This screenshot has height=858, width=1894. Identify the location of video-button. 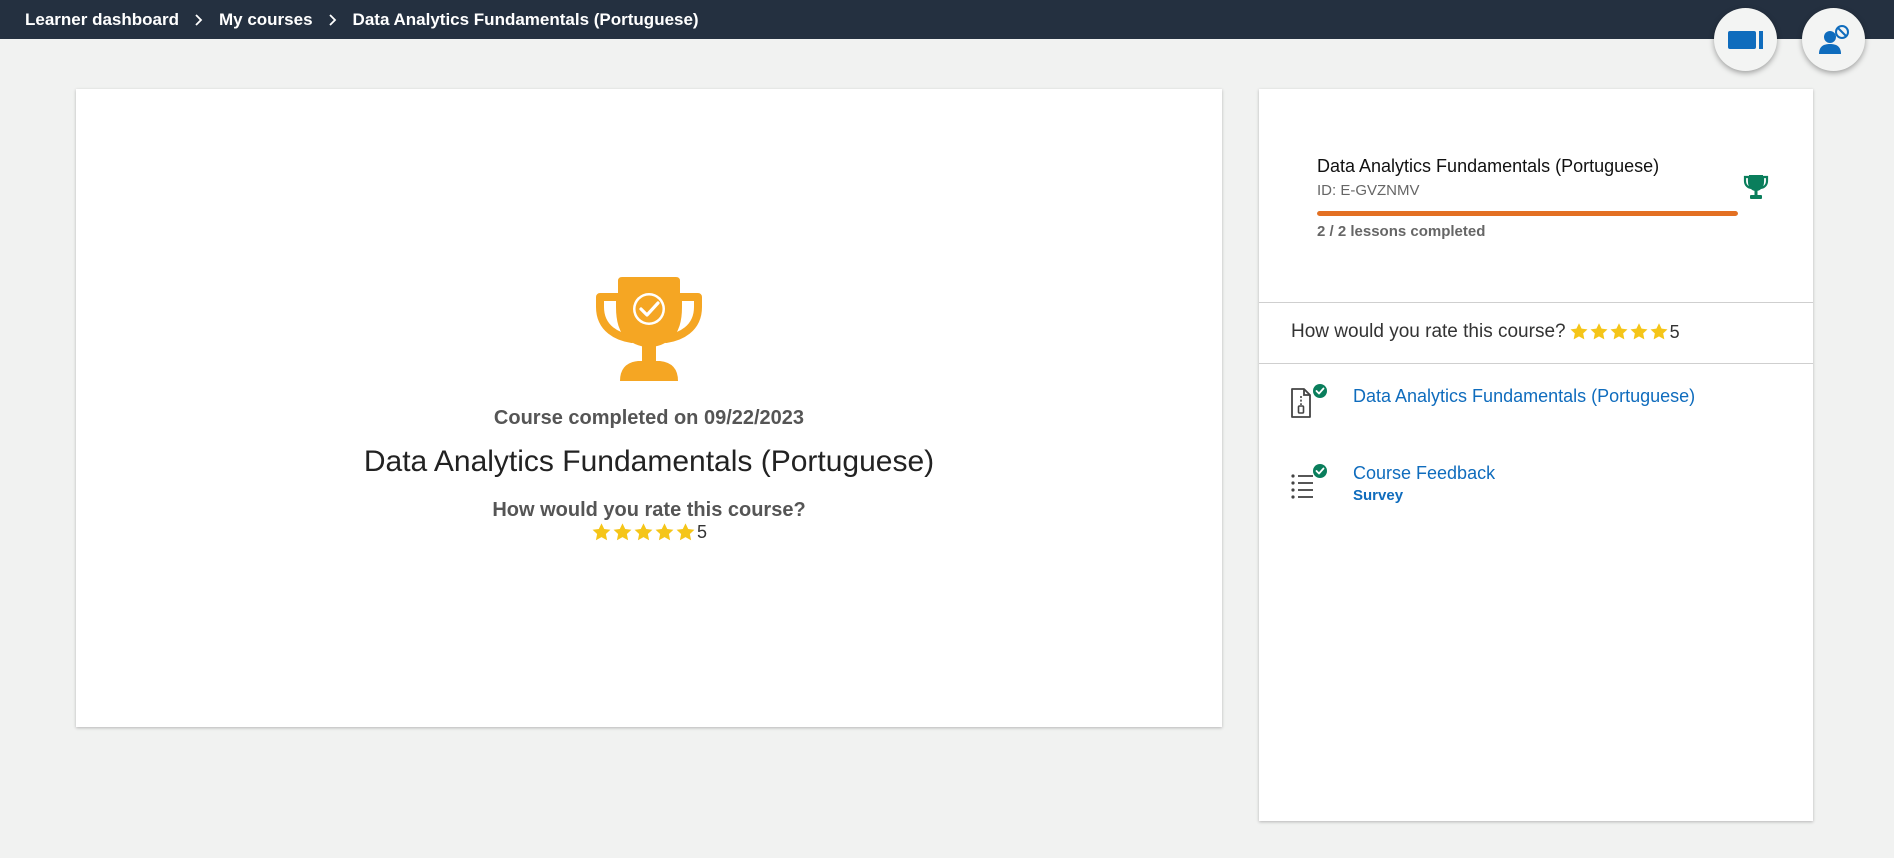
(1745, 39).